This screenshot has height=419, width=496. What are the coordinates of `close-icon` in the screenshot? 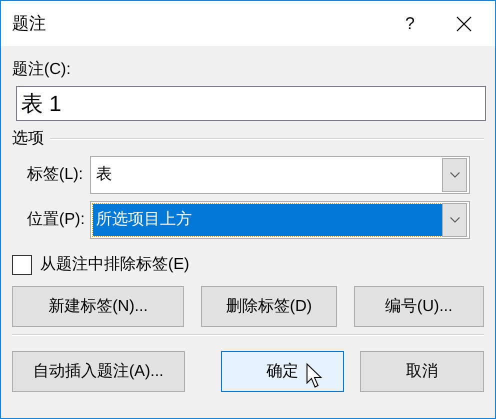 It's located at (464, 24).